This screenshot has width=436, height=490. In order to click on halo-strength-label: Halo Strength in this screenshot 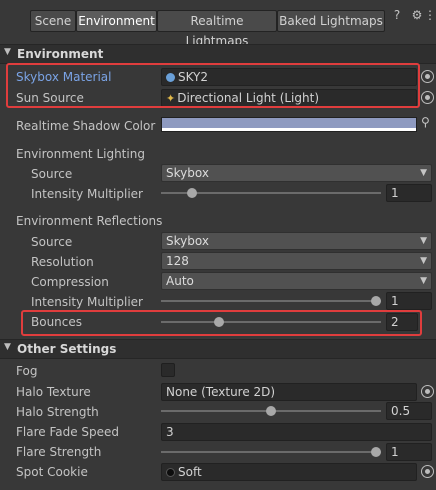, I will do `click(57, 412)`.